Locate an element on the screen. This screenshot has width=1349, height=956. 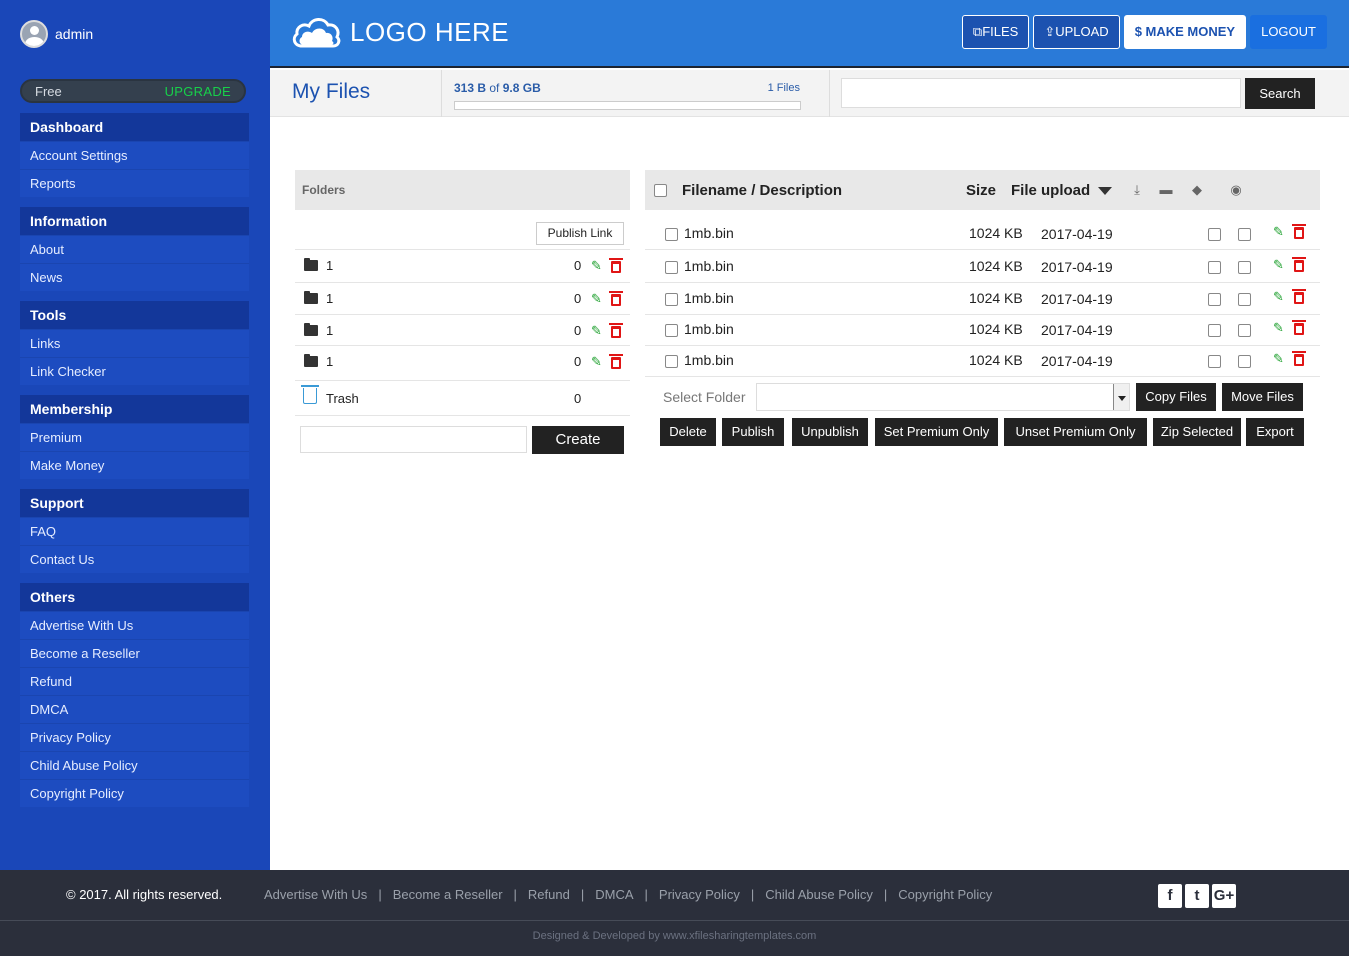
upload-column-header: File upload is located at coordinates (1050, 190).